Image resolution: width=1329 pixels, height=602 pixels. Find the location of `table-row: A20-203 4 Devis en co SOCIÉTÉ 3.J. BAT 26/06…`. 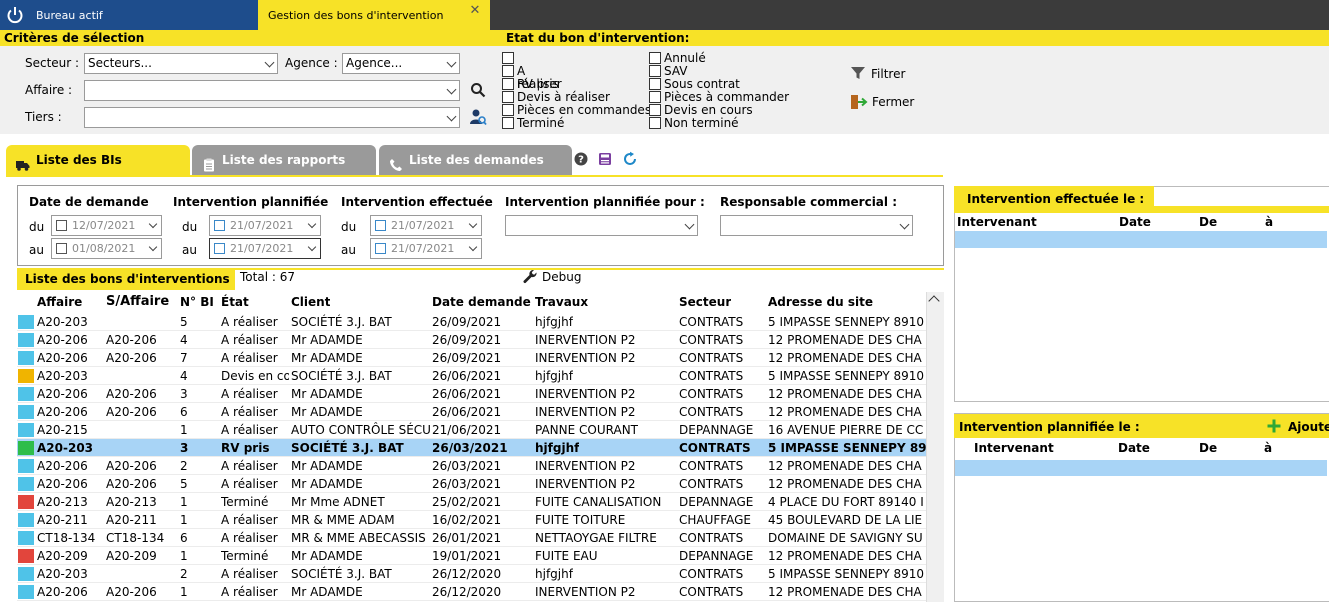

table-row: A20-203 4 Devis en co SOCIÉTÉ 3.J. BAT 26/06… is located at coordinates (471, 376).